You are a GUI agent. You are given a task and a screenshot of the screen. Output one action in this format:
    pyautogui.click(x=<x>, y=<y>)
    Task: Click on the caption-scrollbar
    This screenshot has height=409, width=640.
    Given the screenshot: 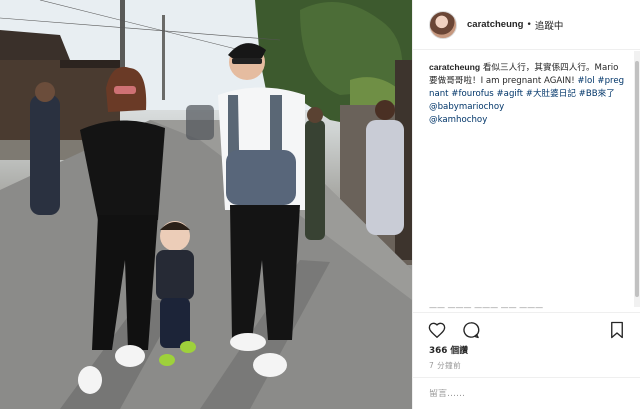 What is the action you would take?
    pyautogui.click(x=637, y=179)
    